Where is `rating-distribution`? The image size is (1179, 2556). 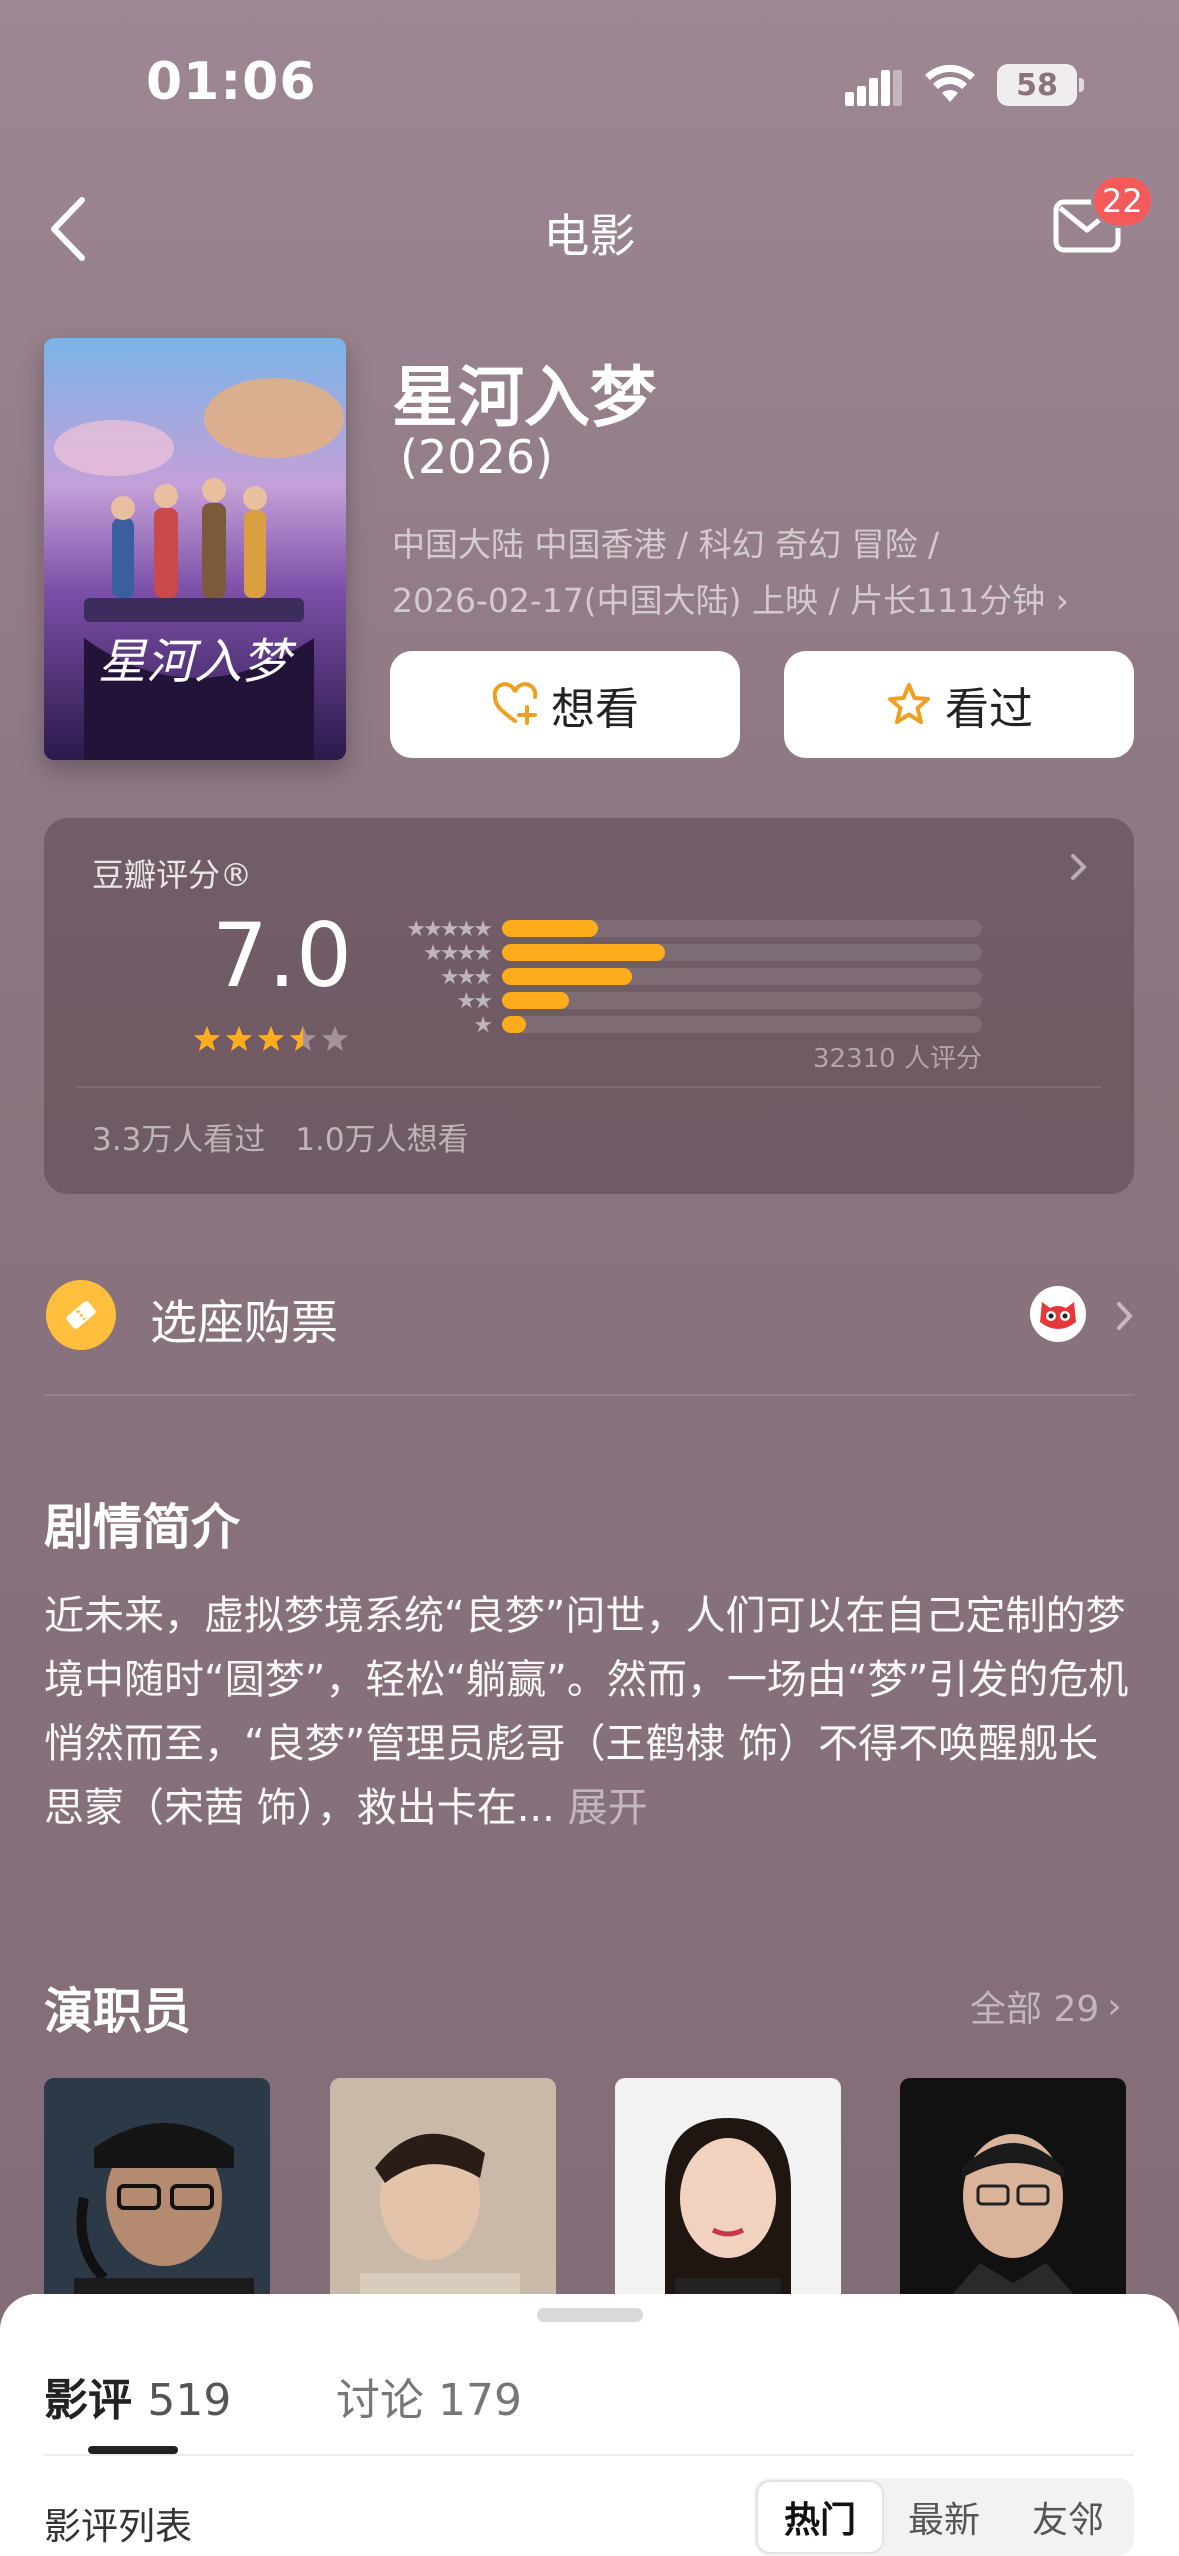
rating-distribution is located at coordinates (742, 980).